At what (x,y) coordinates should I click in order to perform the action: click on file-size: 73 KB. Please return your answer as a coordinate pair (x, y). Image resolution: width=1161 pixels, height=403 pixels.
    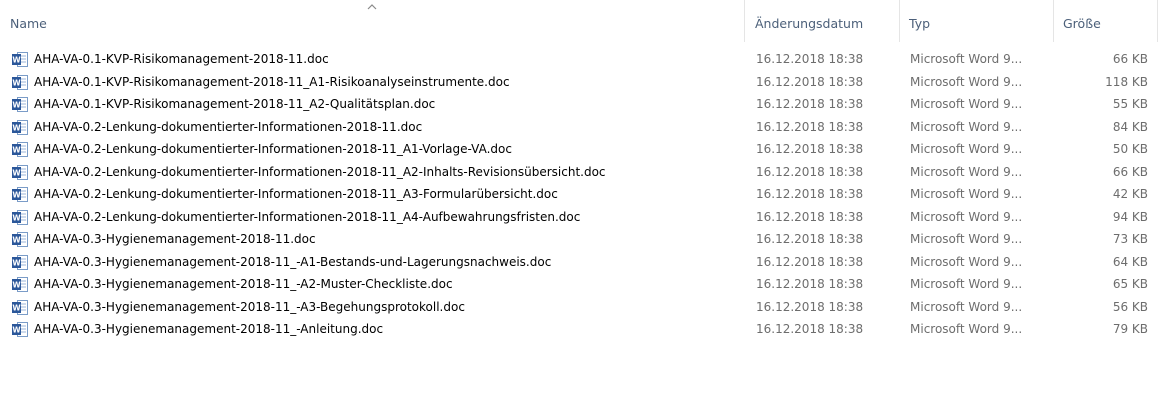
    Looking at the image, I should click on (1130, 239).